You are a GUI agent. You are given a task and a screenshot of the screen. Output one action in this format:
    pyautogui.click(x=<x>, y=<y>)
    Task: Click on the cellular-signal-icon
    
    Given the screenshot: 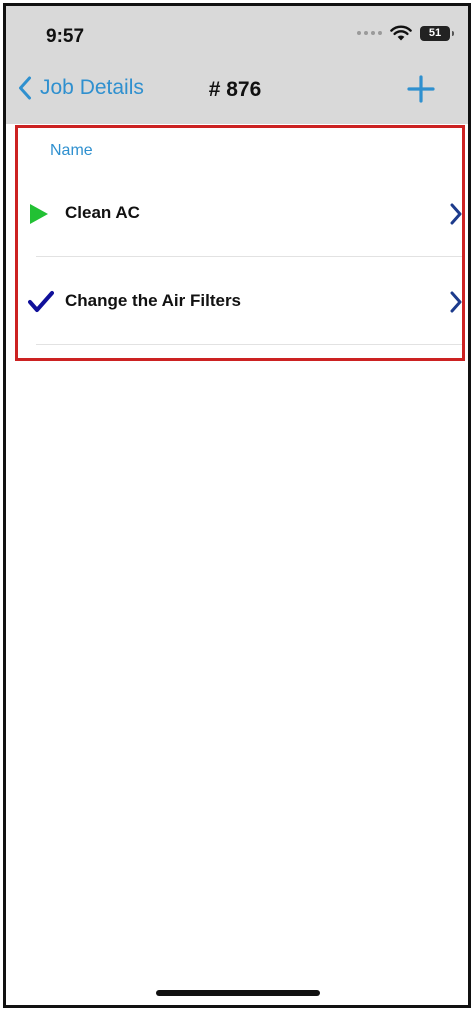 What is the action you would take?
    pyautogui.click(x=369, y=33)
    